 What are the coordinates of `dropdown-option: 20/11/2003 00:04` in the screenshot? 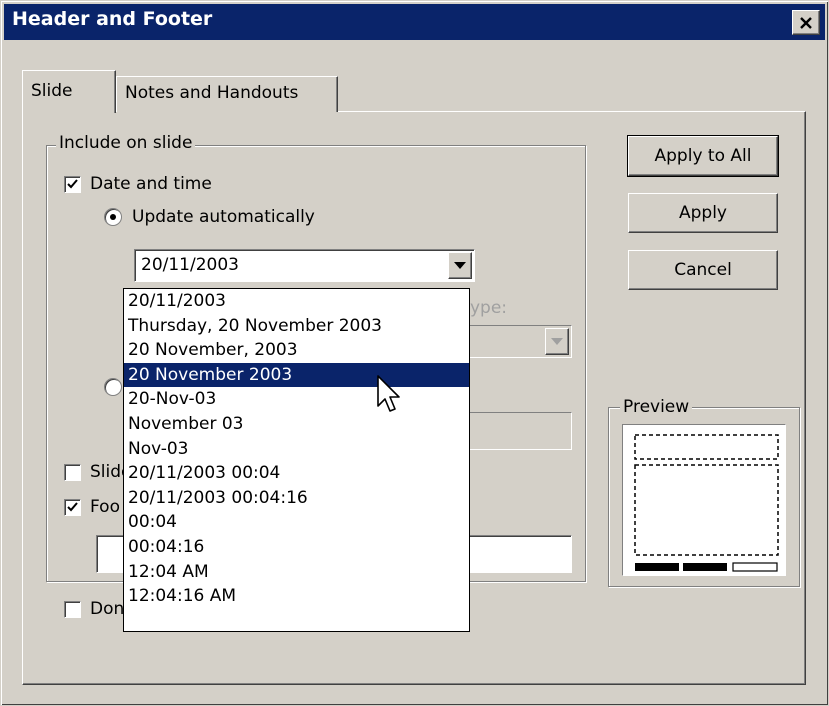 It's located at (296, 473).